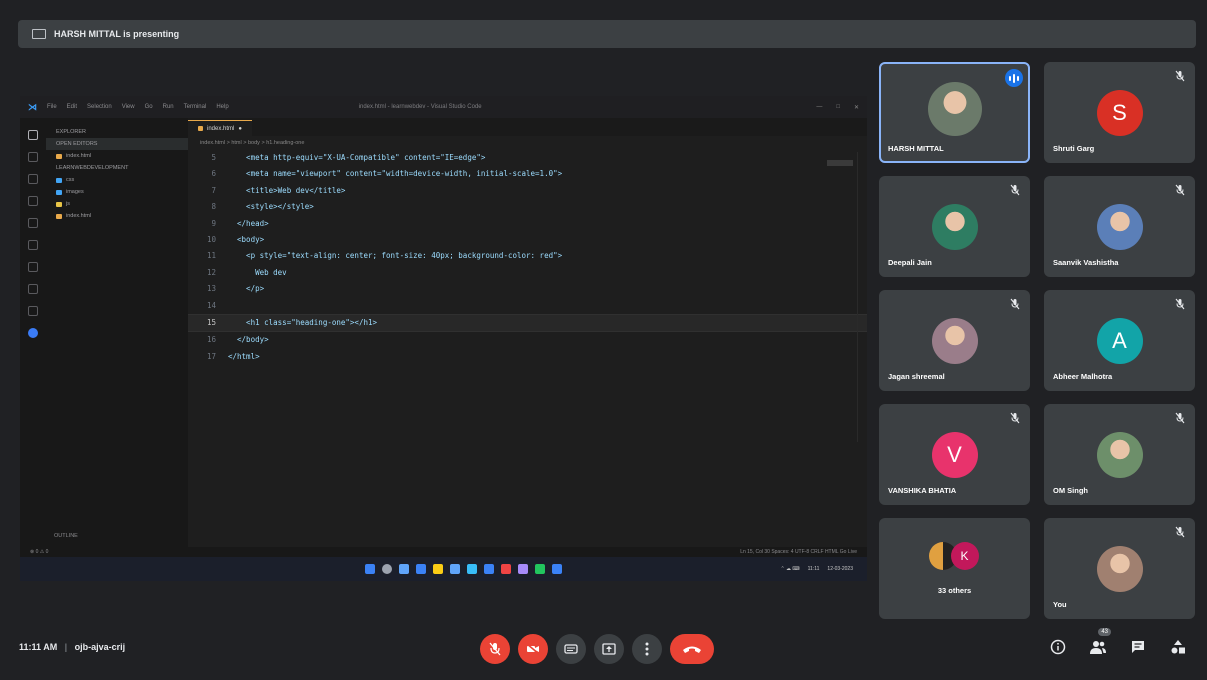  I want to click on participant-name: VANSHIKA BHATIA, so click(922, 490).